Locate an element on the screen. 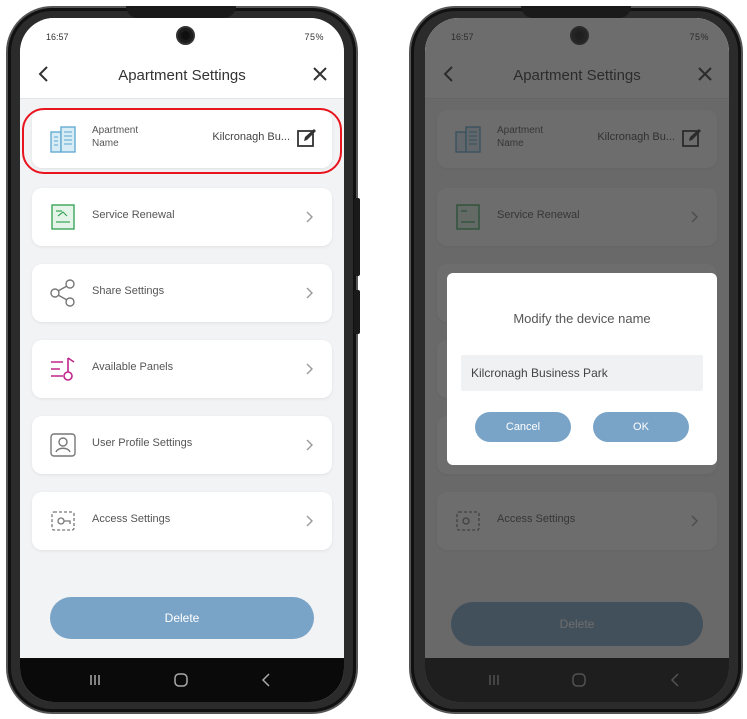 The width and height of the screenshot is (747, 719). highlight-outline is located at coordinates (182, 141).